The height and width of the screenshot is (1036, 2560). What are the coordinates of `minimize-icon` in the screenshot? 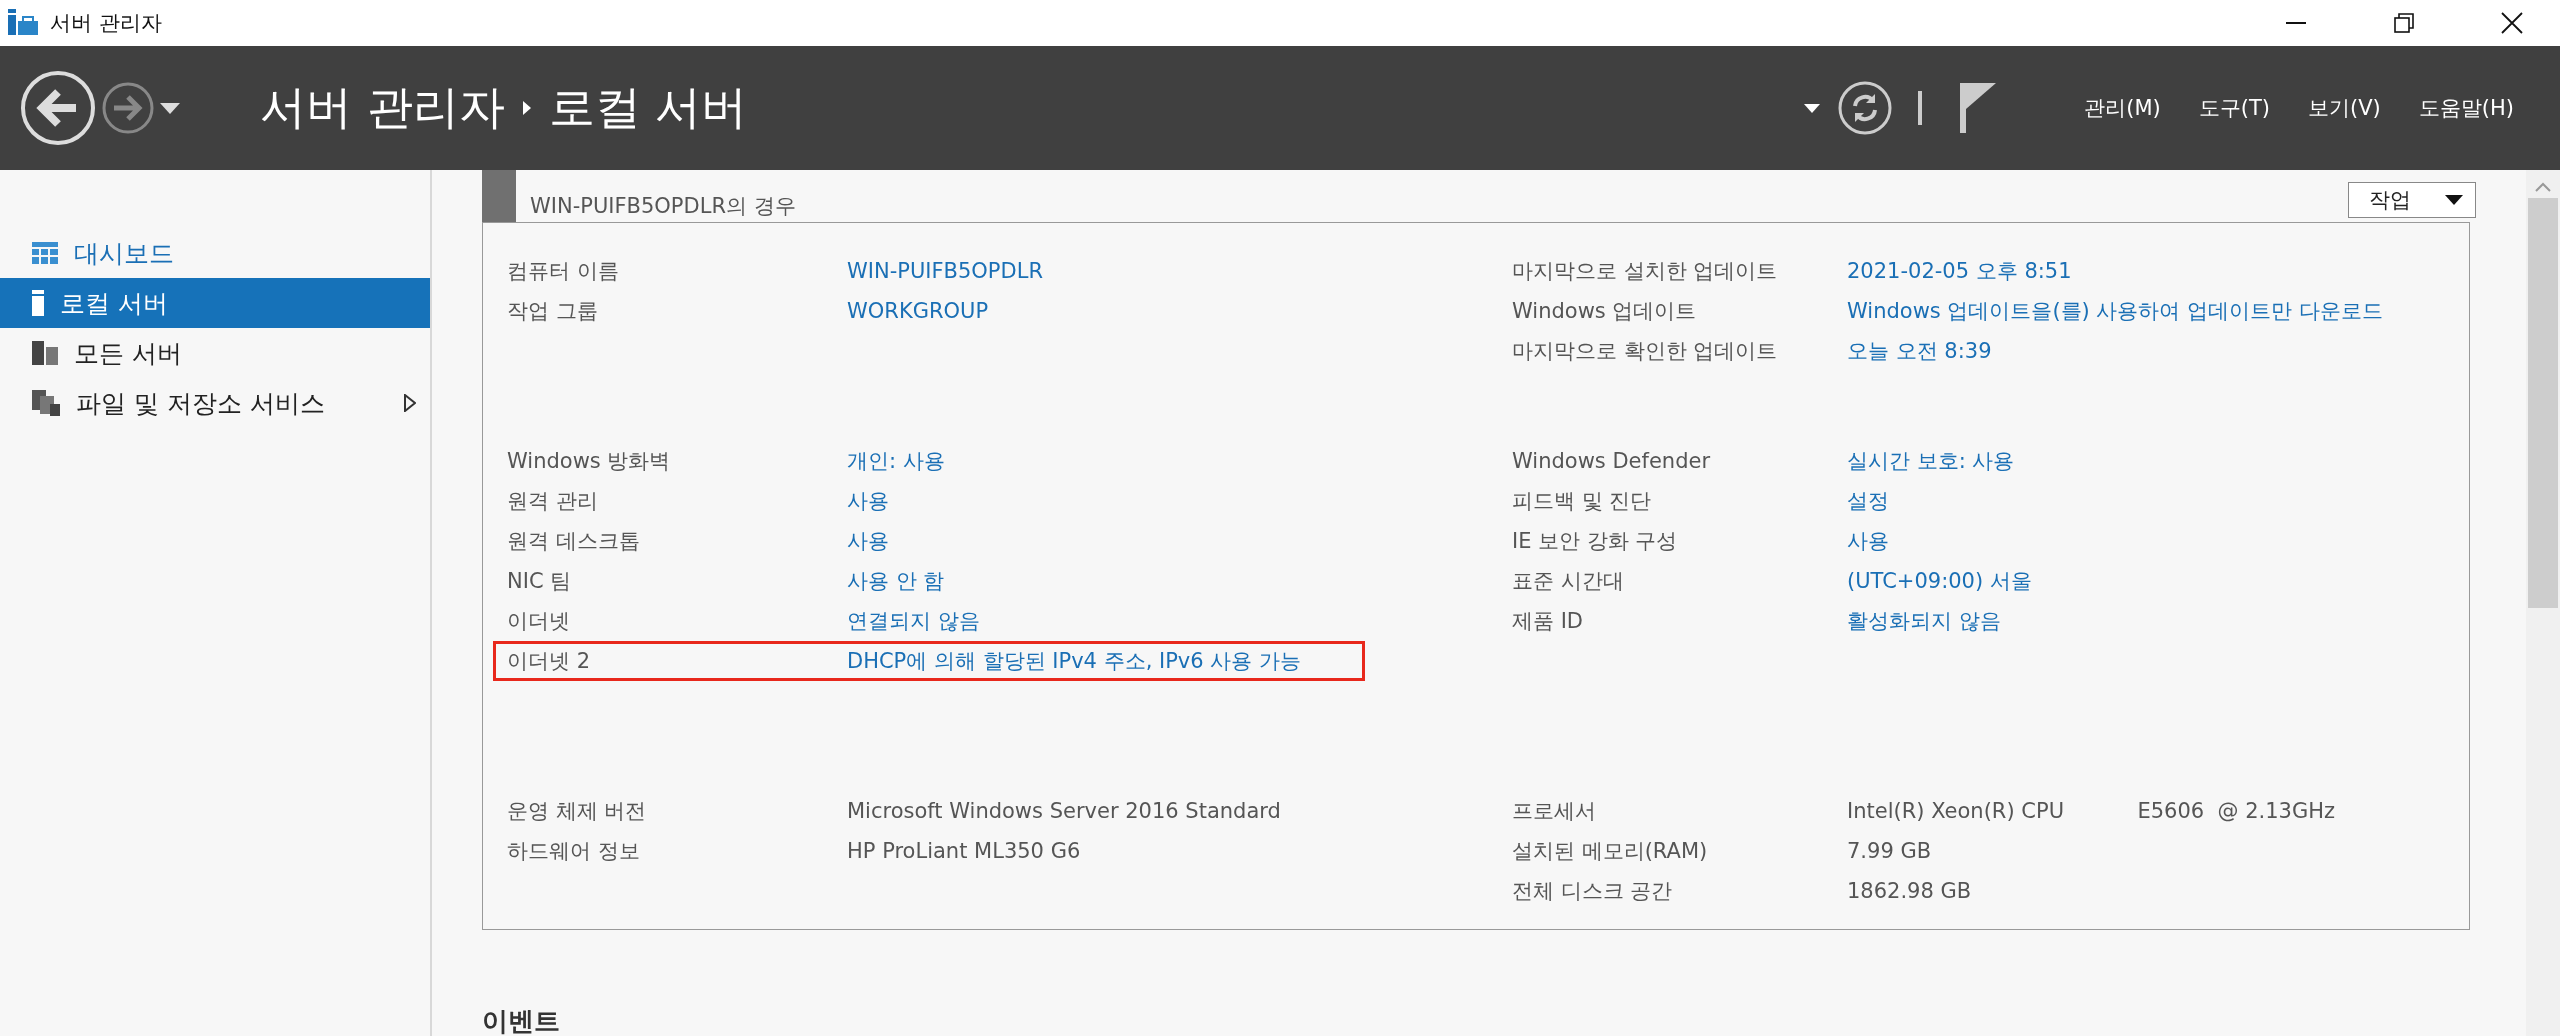 It's located at (2296, 23).